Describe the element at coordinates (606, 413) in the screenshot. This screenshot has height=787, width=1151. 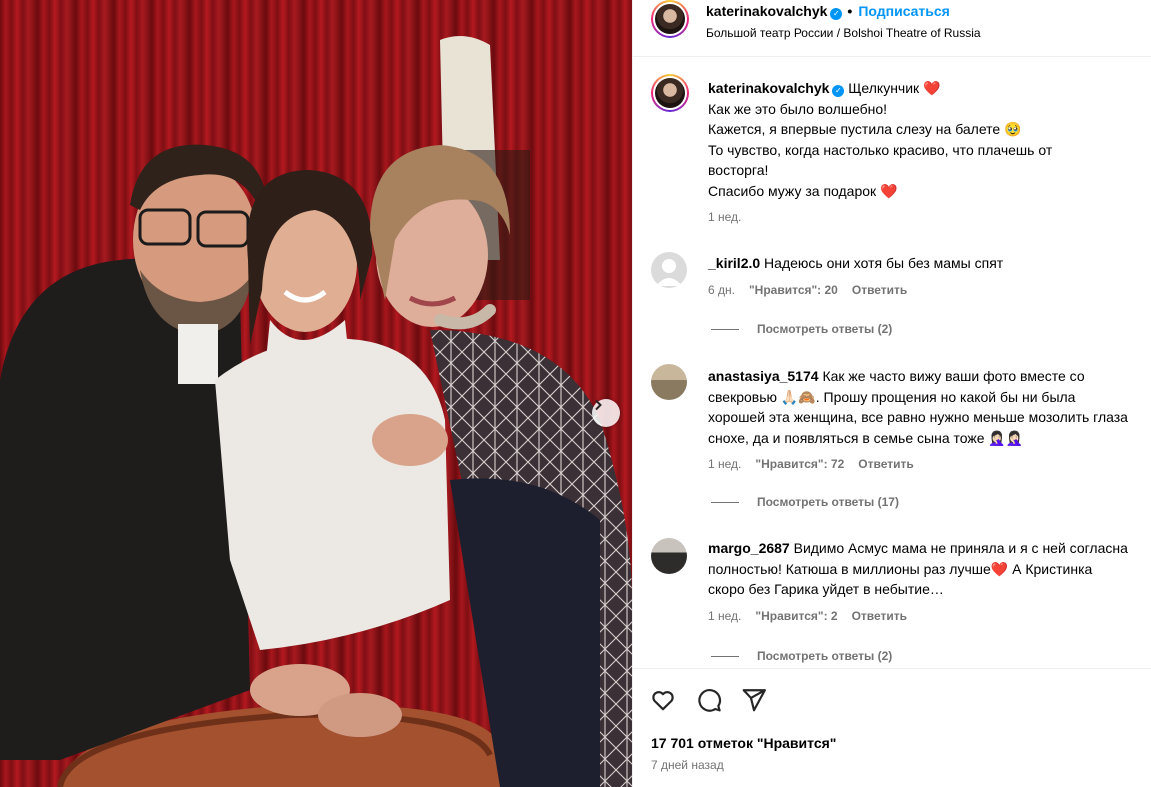
I see `carousel-next-button` at that location.